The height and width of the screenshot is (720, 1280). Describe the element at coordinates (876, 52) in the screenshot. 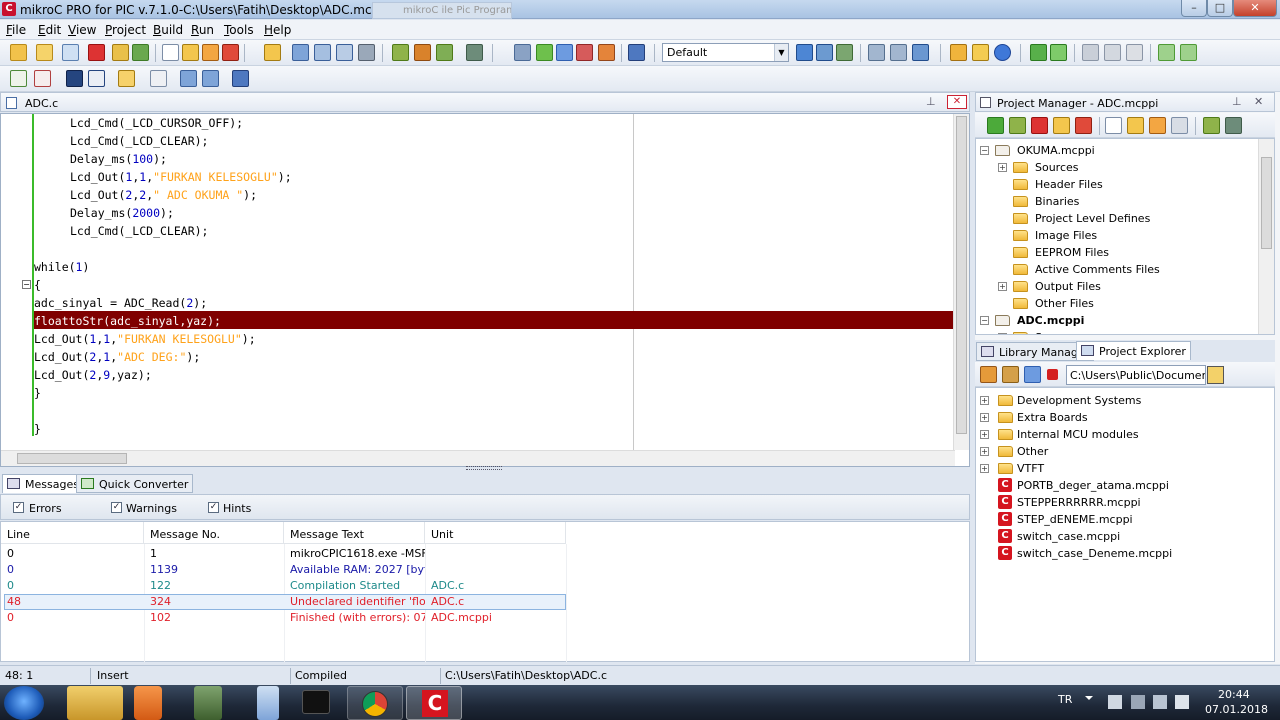

I see `comment-icon` at that location.